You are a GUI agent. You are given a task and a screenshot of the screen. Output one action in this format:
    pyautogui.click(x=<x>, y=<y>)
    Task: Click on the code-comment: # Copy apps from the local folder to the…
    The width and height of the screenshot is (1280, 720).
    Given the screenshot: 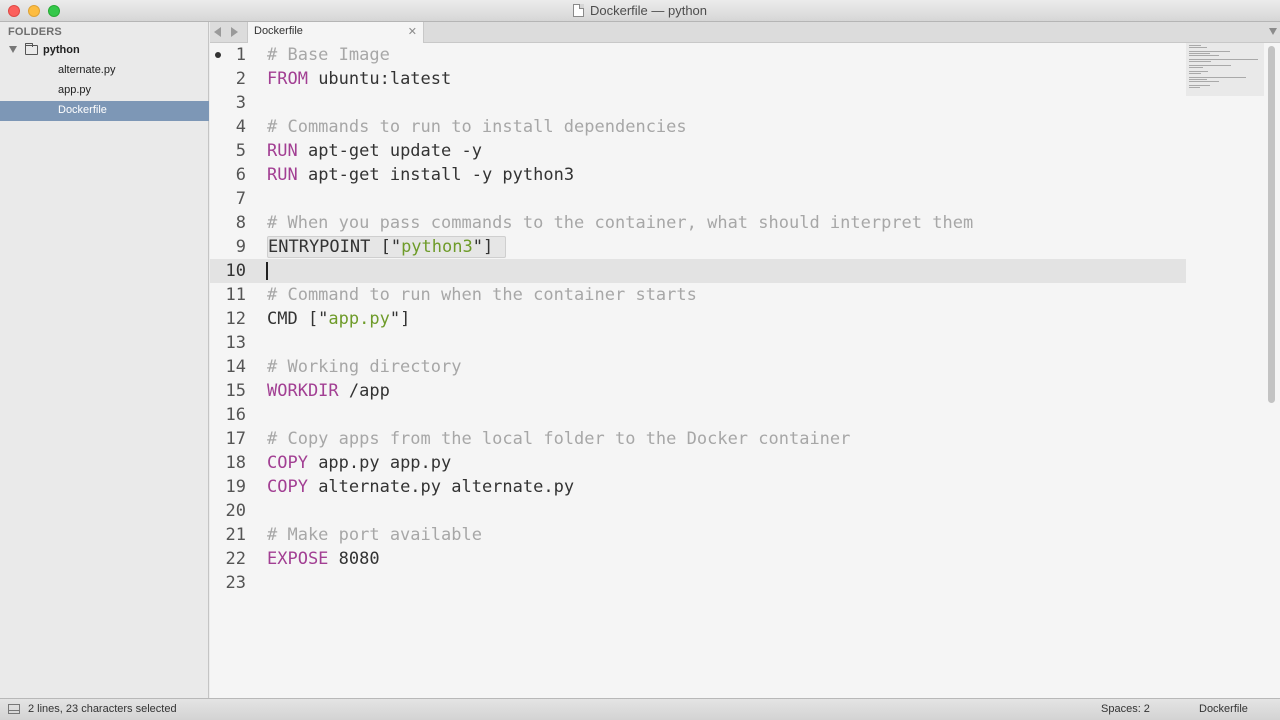 What is the action you would take?
    pyautogui.click(x=559, y=439)
    